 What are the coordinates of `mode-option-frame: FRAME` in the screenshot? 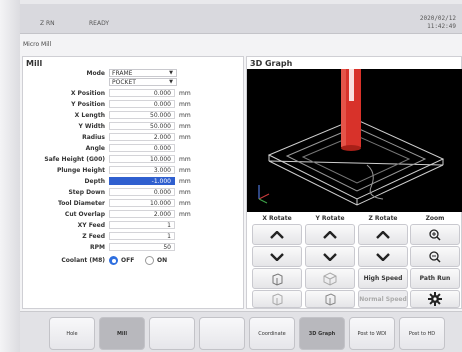 It's located at (122, 73).